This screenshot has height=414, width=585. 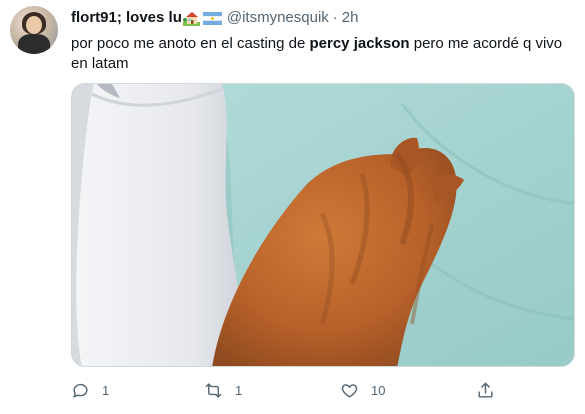 What do you see at coordinates (359, 43) in the screenshot?
I see `tweet-text-bold: percy jackson` at bounding box center [359, 43].